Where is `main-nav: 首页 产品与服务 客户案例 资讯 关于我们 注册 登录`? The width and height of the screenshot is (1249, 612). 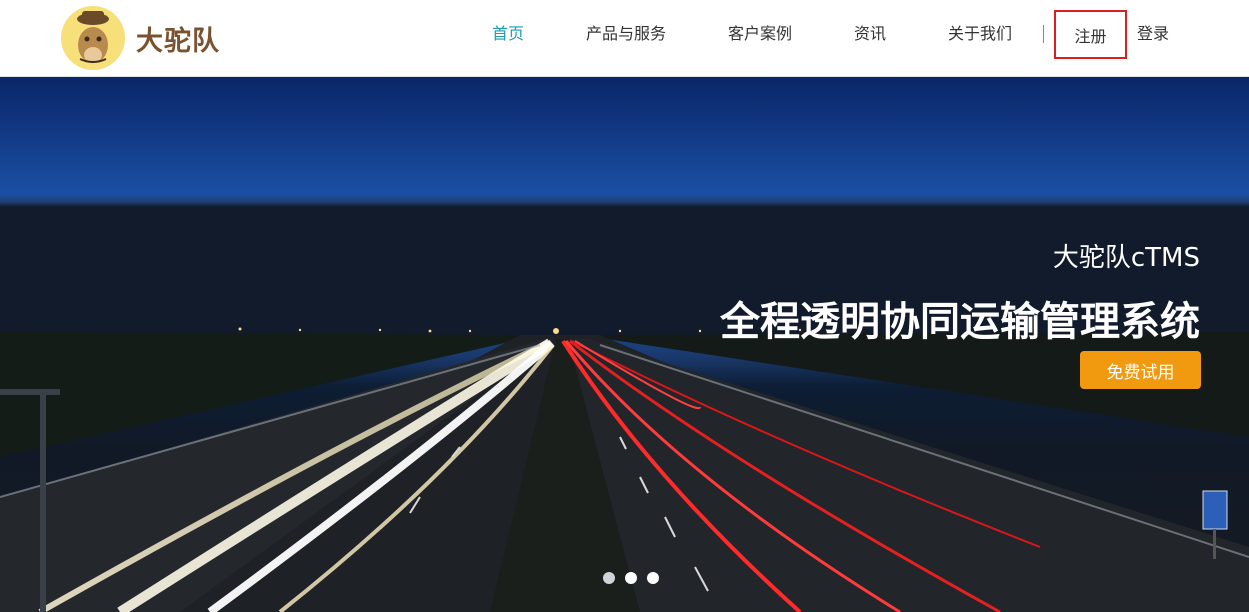
main-nav: 首页 产品与服务 客户案例 资讯 关于我们 注册 登录 is located at coordinates (624, 35).